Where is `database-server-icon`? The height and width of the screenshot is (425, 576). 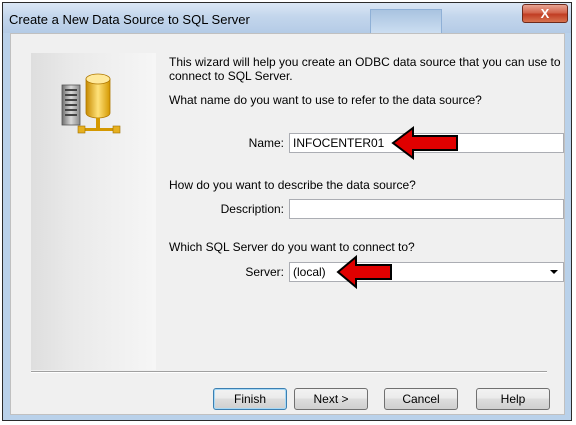
database-server-icon is located at coordinates (91, 103).